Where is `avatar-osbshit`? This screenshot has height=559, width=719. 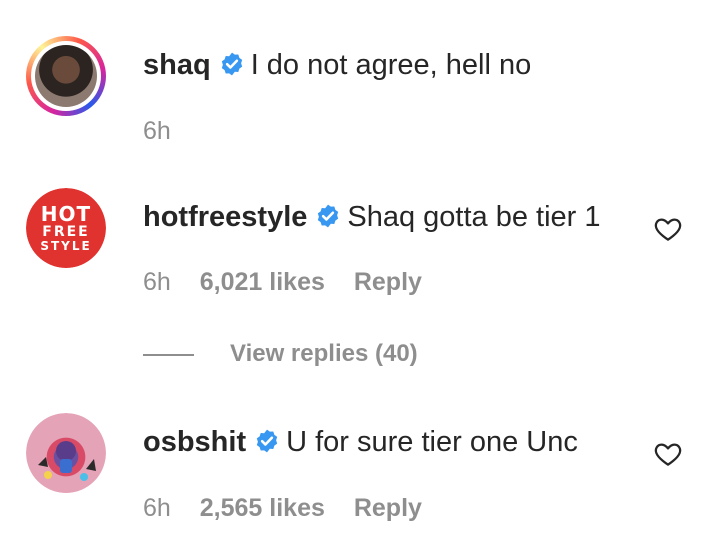 avatar-osbshit is located at coordinates (66, 453).